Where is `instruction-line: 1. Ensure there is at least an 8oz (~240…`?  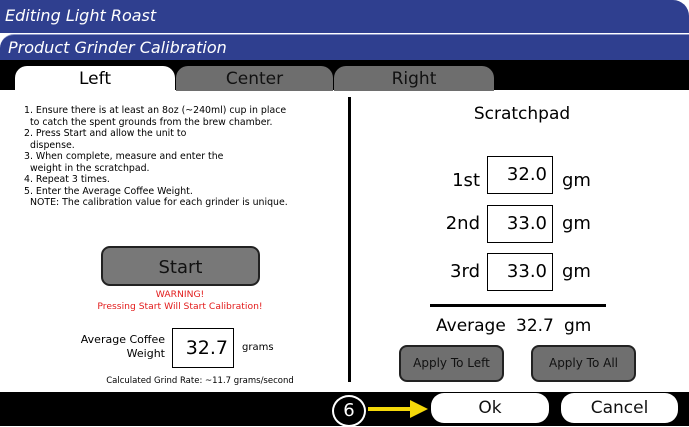 instruction-line: 1. Ensure there is at least an 8oz (~240… is located at coordinates (155, 110).